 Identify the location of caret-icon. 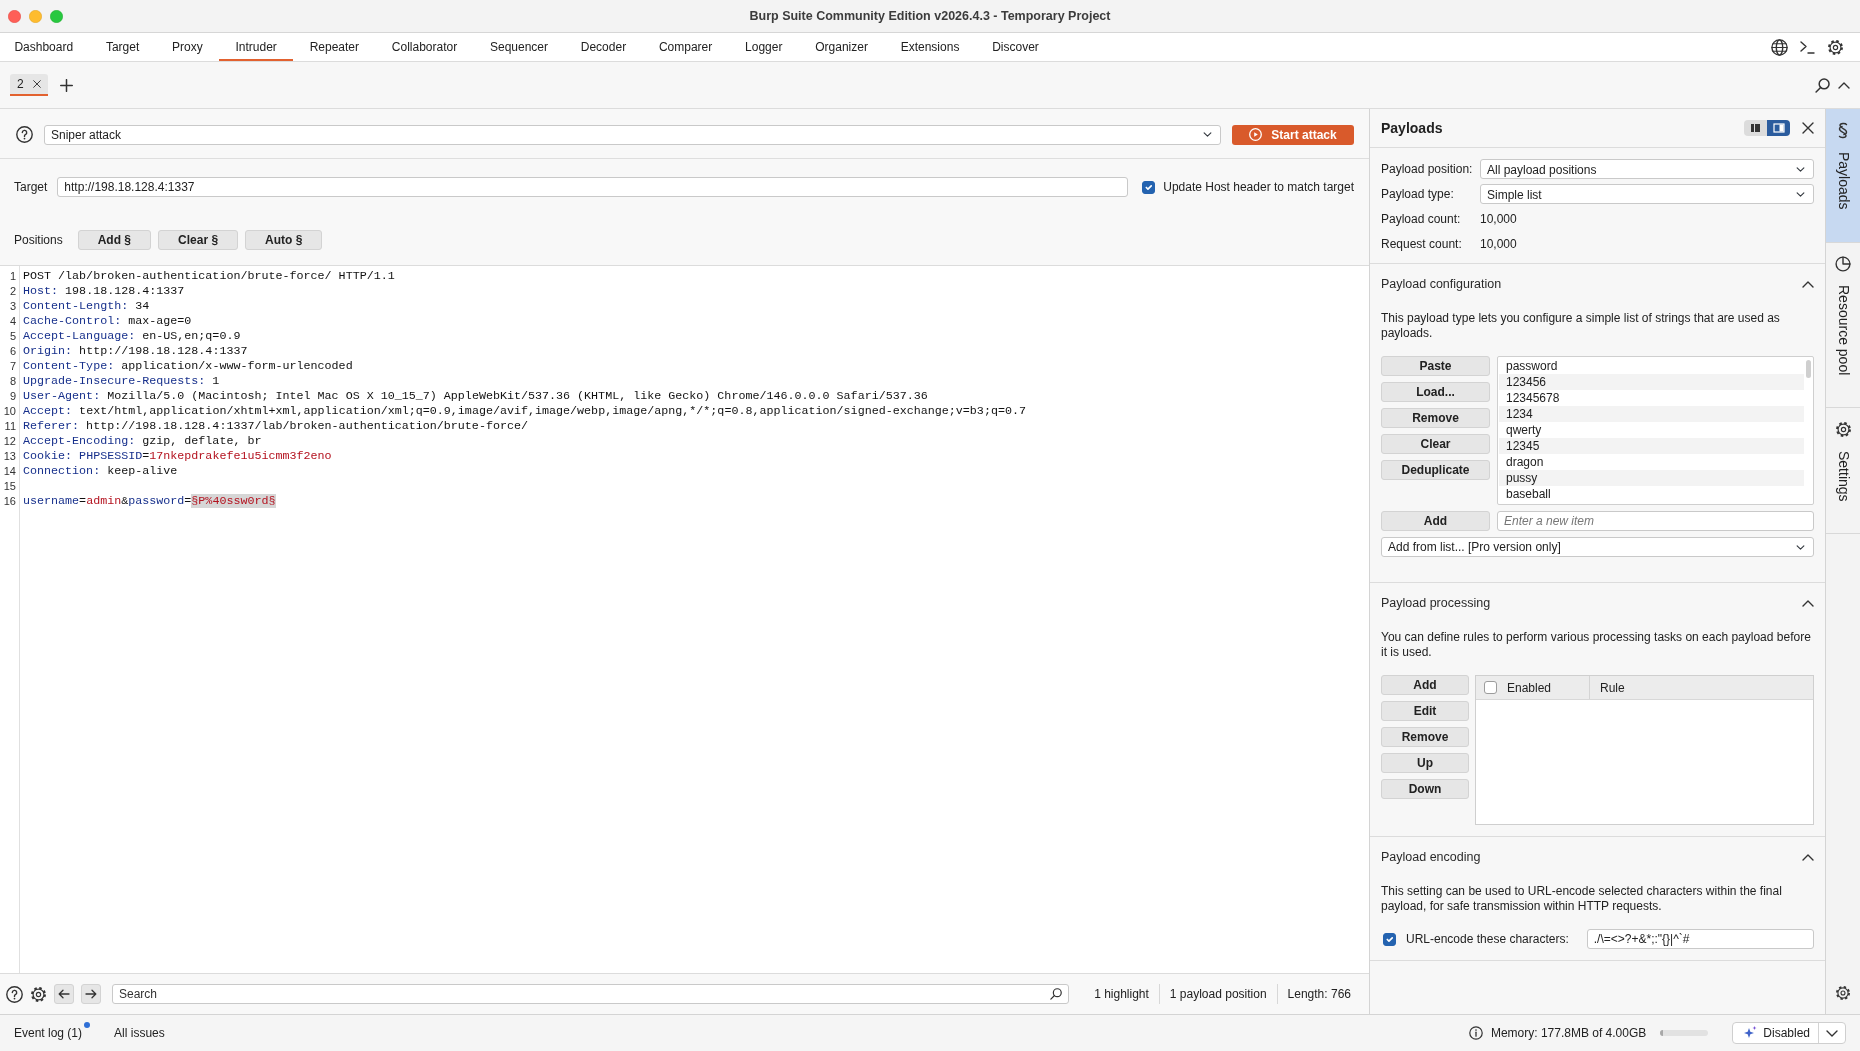
(1832, 1033).